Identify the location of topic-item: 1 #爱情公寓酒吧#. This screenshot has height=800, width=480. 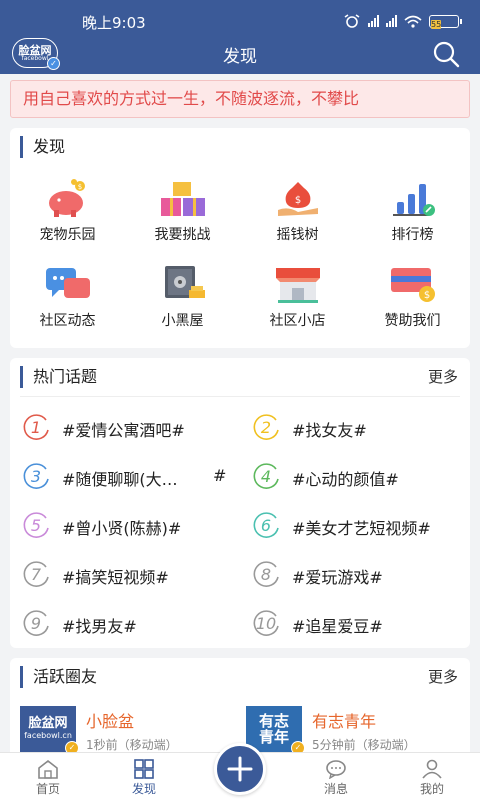
(125, 432).